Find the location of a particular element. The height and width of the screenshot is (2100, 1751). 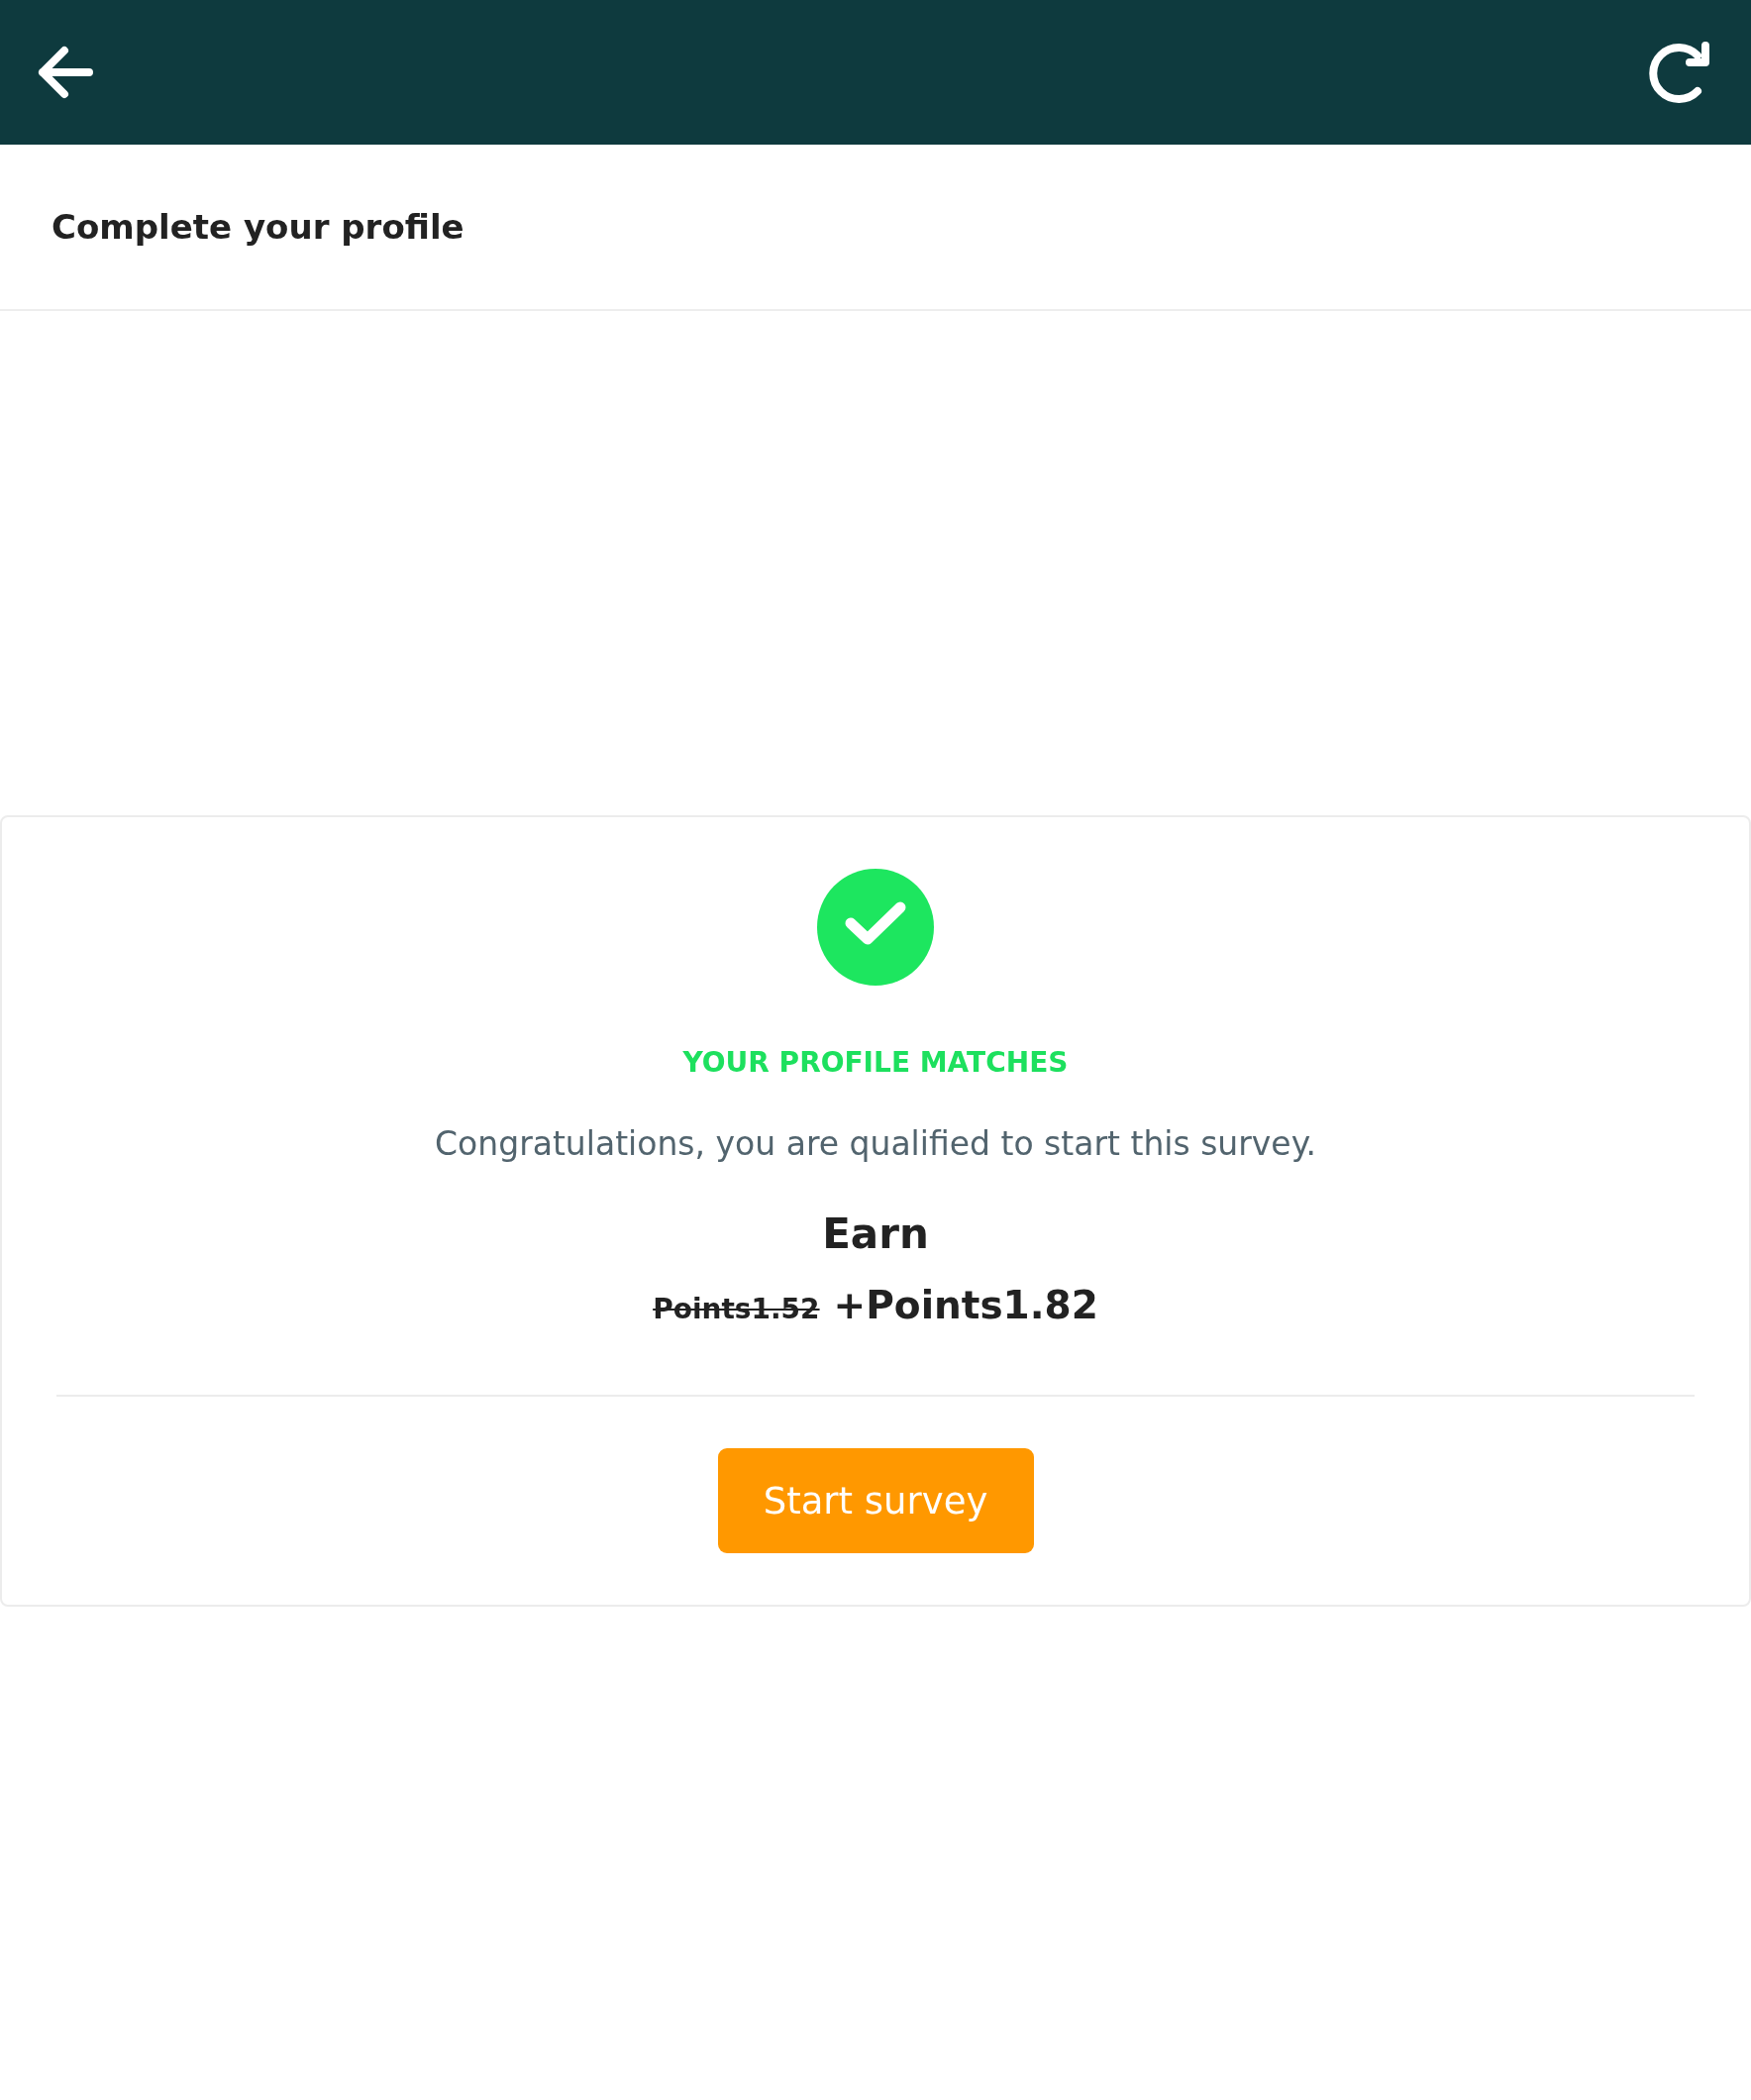

arrow-left-icon is located at coordinates (65, 72).